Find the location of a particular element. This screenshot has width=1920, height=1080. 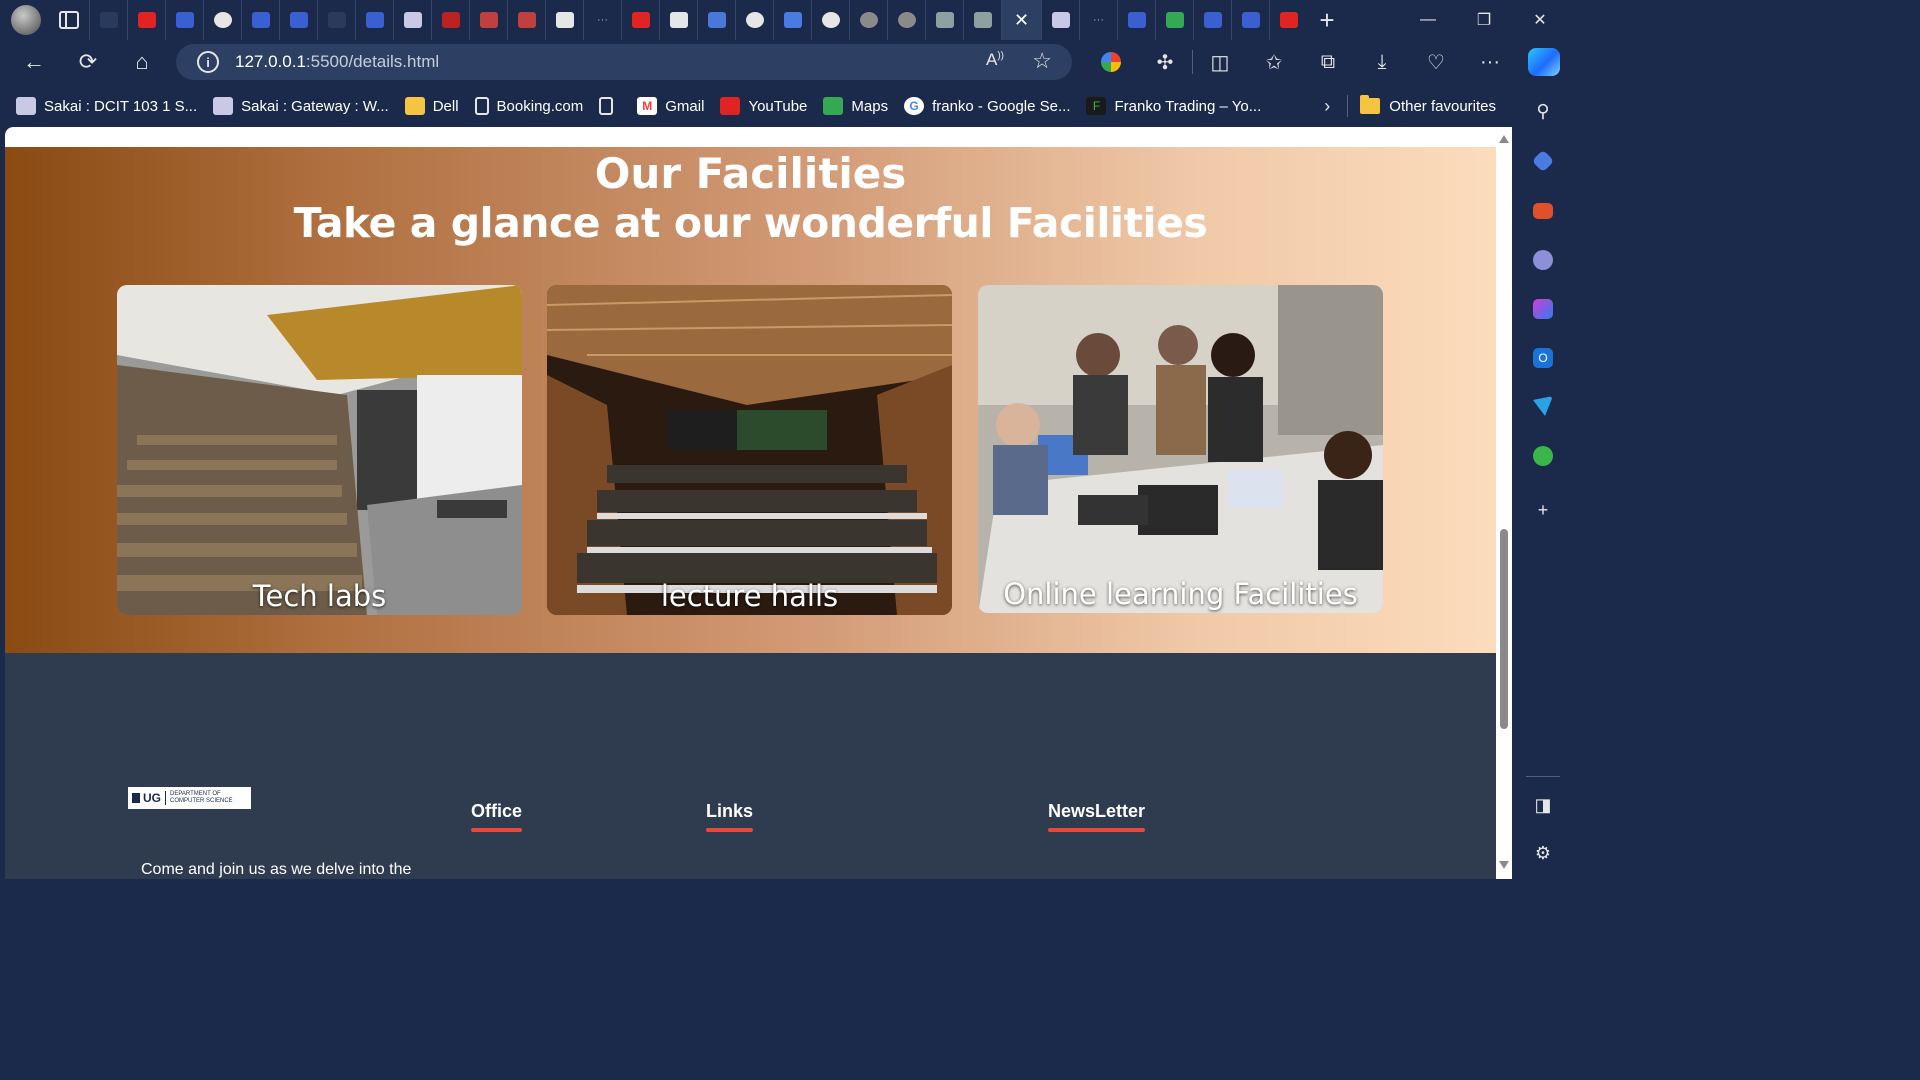

sidebar-outlook-icon: O is located at coordinates (1543, 358).